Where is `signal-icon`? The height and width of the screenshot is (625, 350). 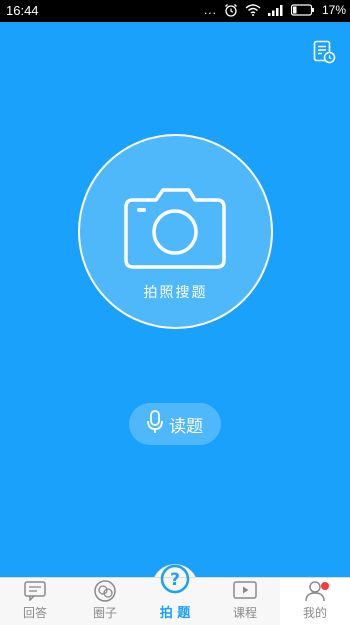 signal-icon is located at coordinates (275, 10).